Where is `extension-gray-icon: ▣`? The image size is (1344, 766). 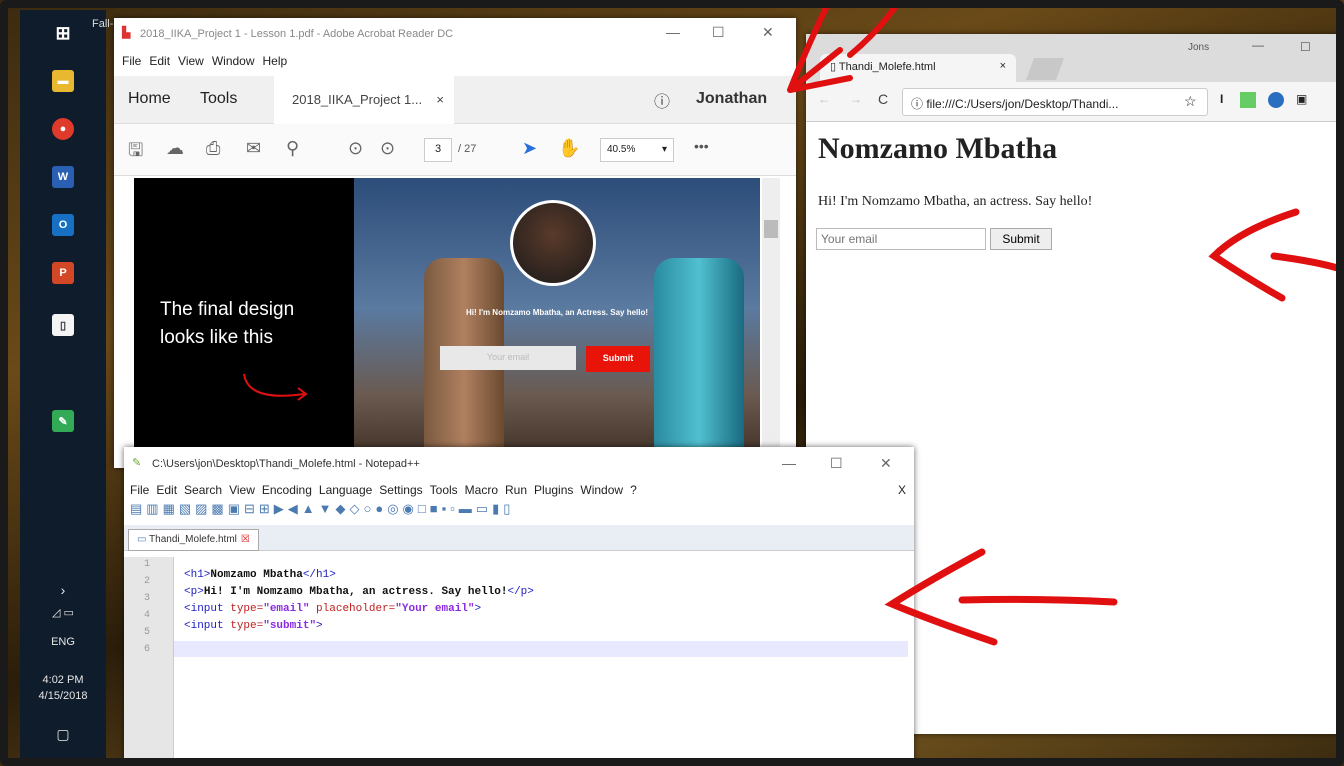
extension-gray-icon: ▣ is located at coordinates (1301, 99).